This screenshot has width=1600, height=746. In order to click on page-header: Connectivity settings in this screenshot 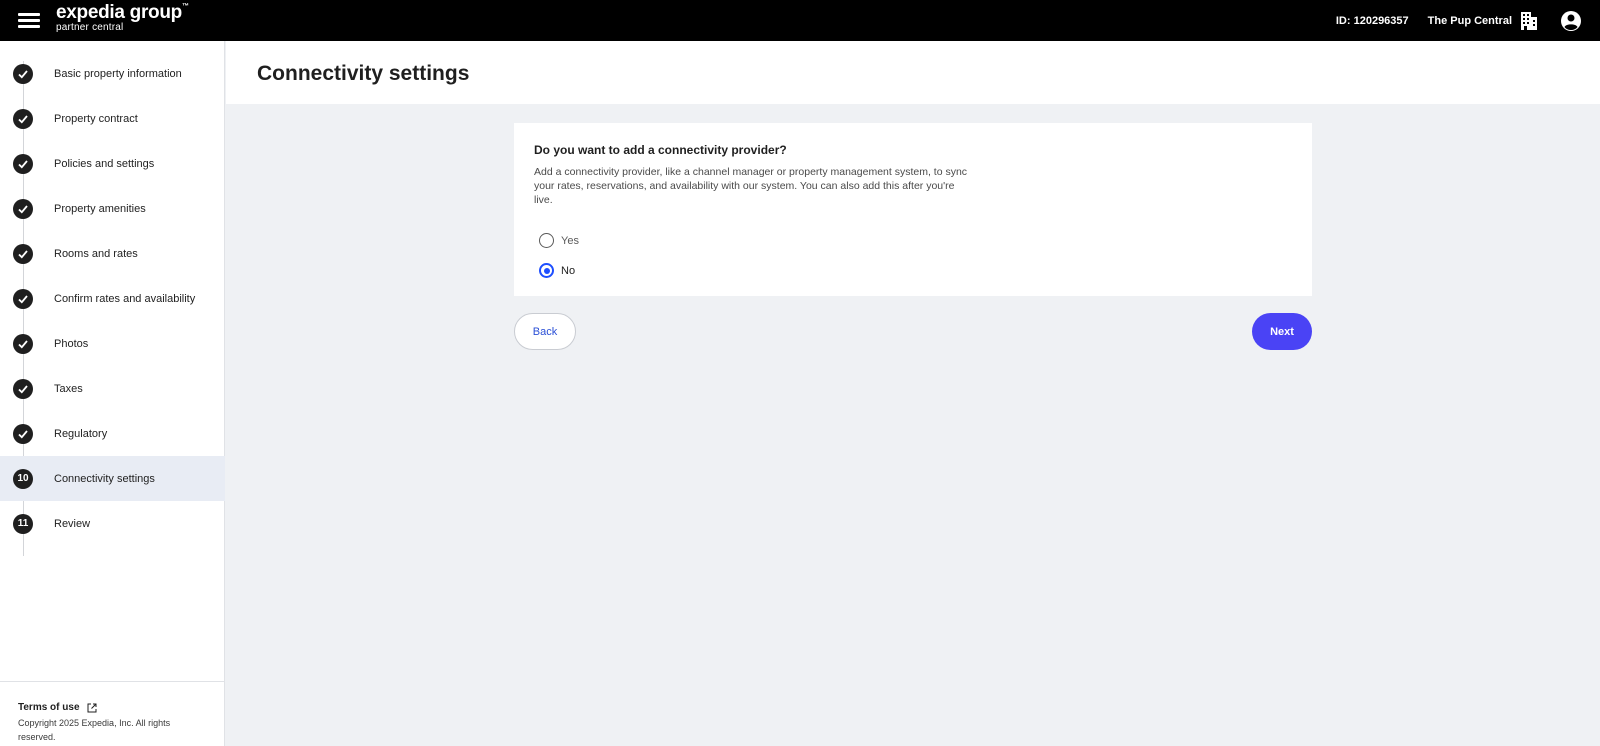, I will do `click(913, 72)`.